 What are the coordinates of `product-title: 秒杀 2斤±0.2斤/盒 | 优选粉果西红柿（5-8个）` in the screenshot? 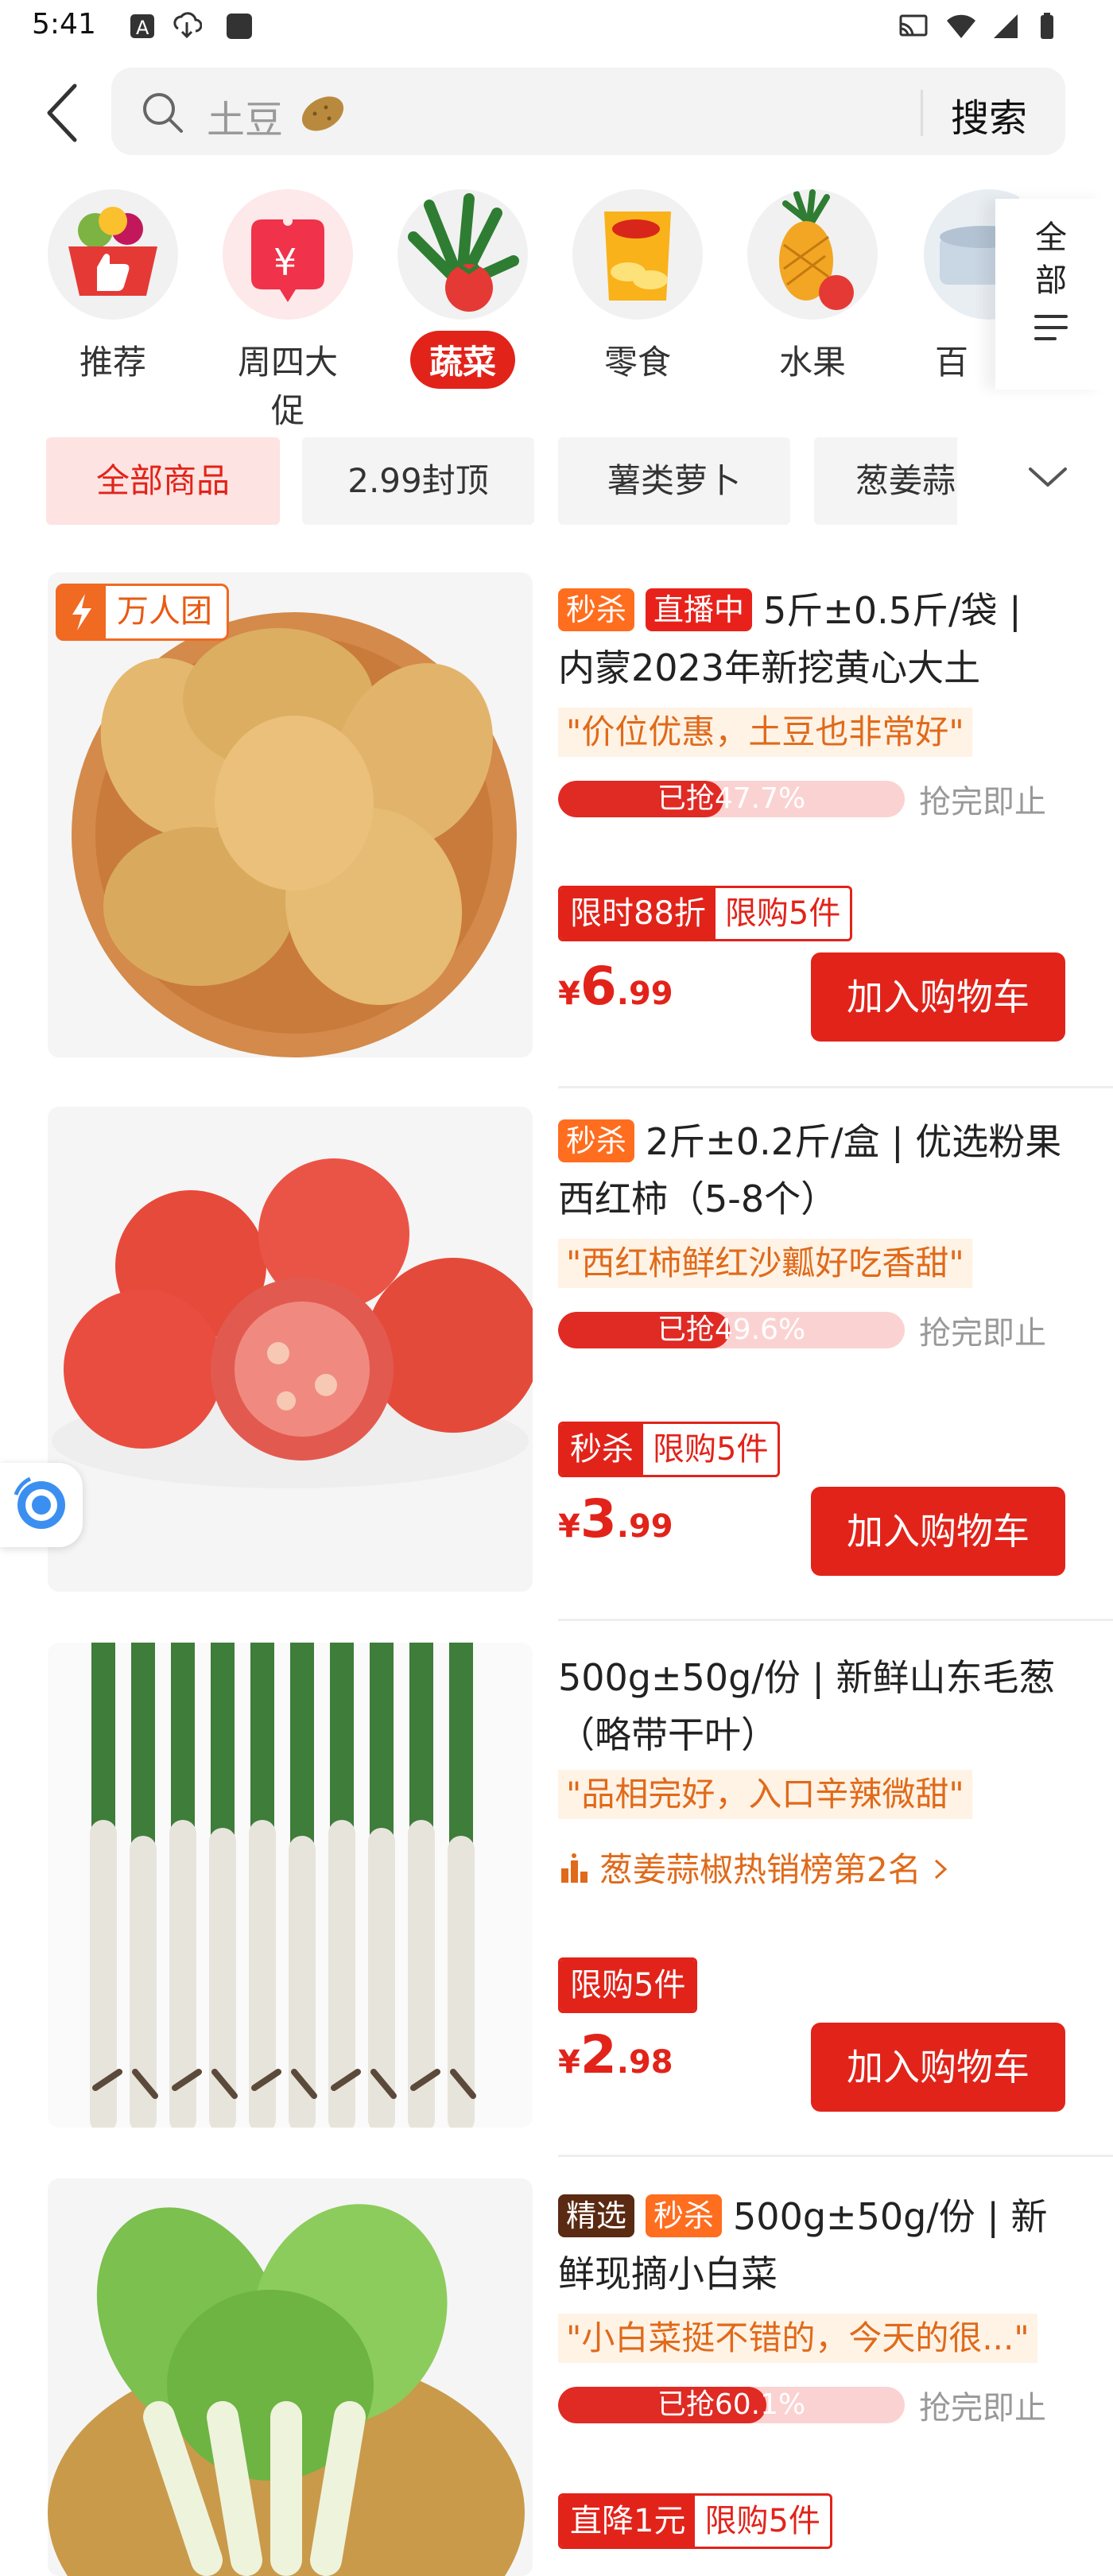 It's located at (812, 1170).